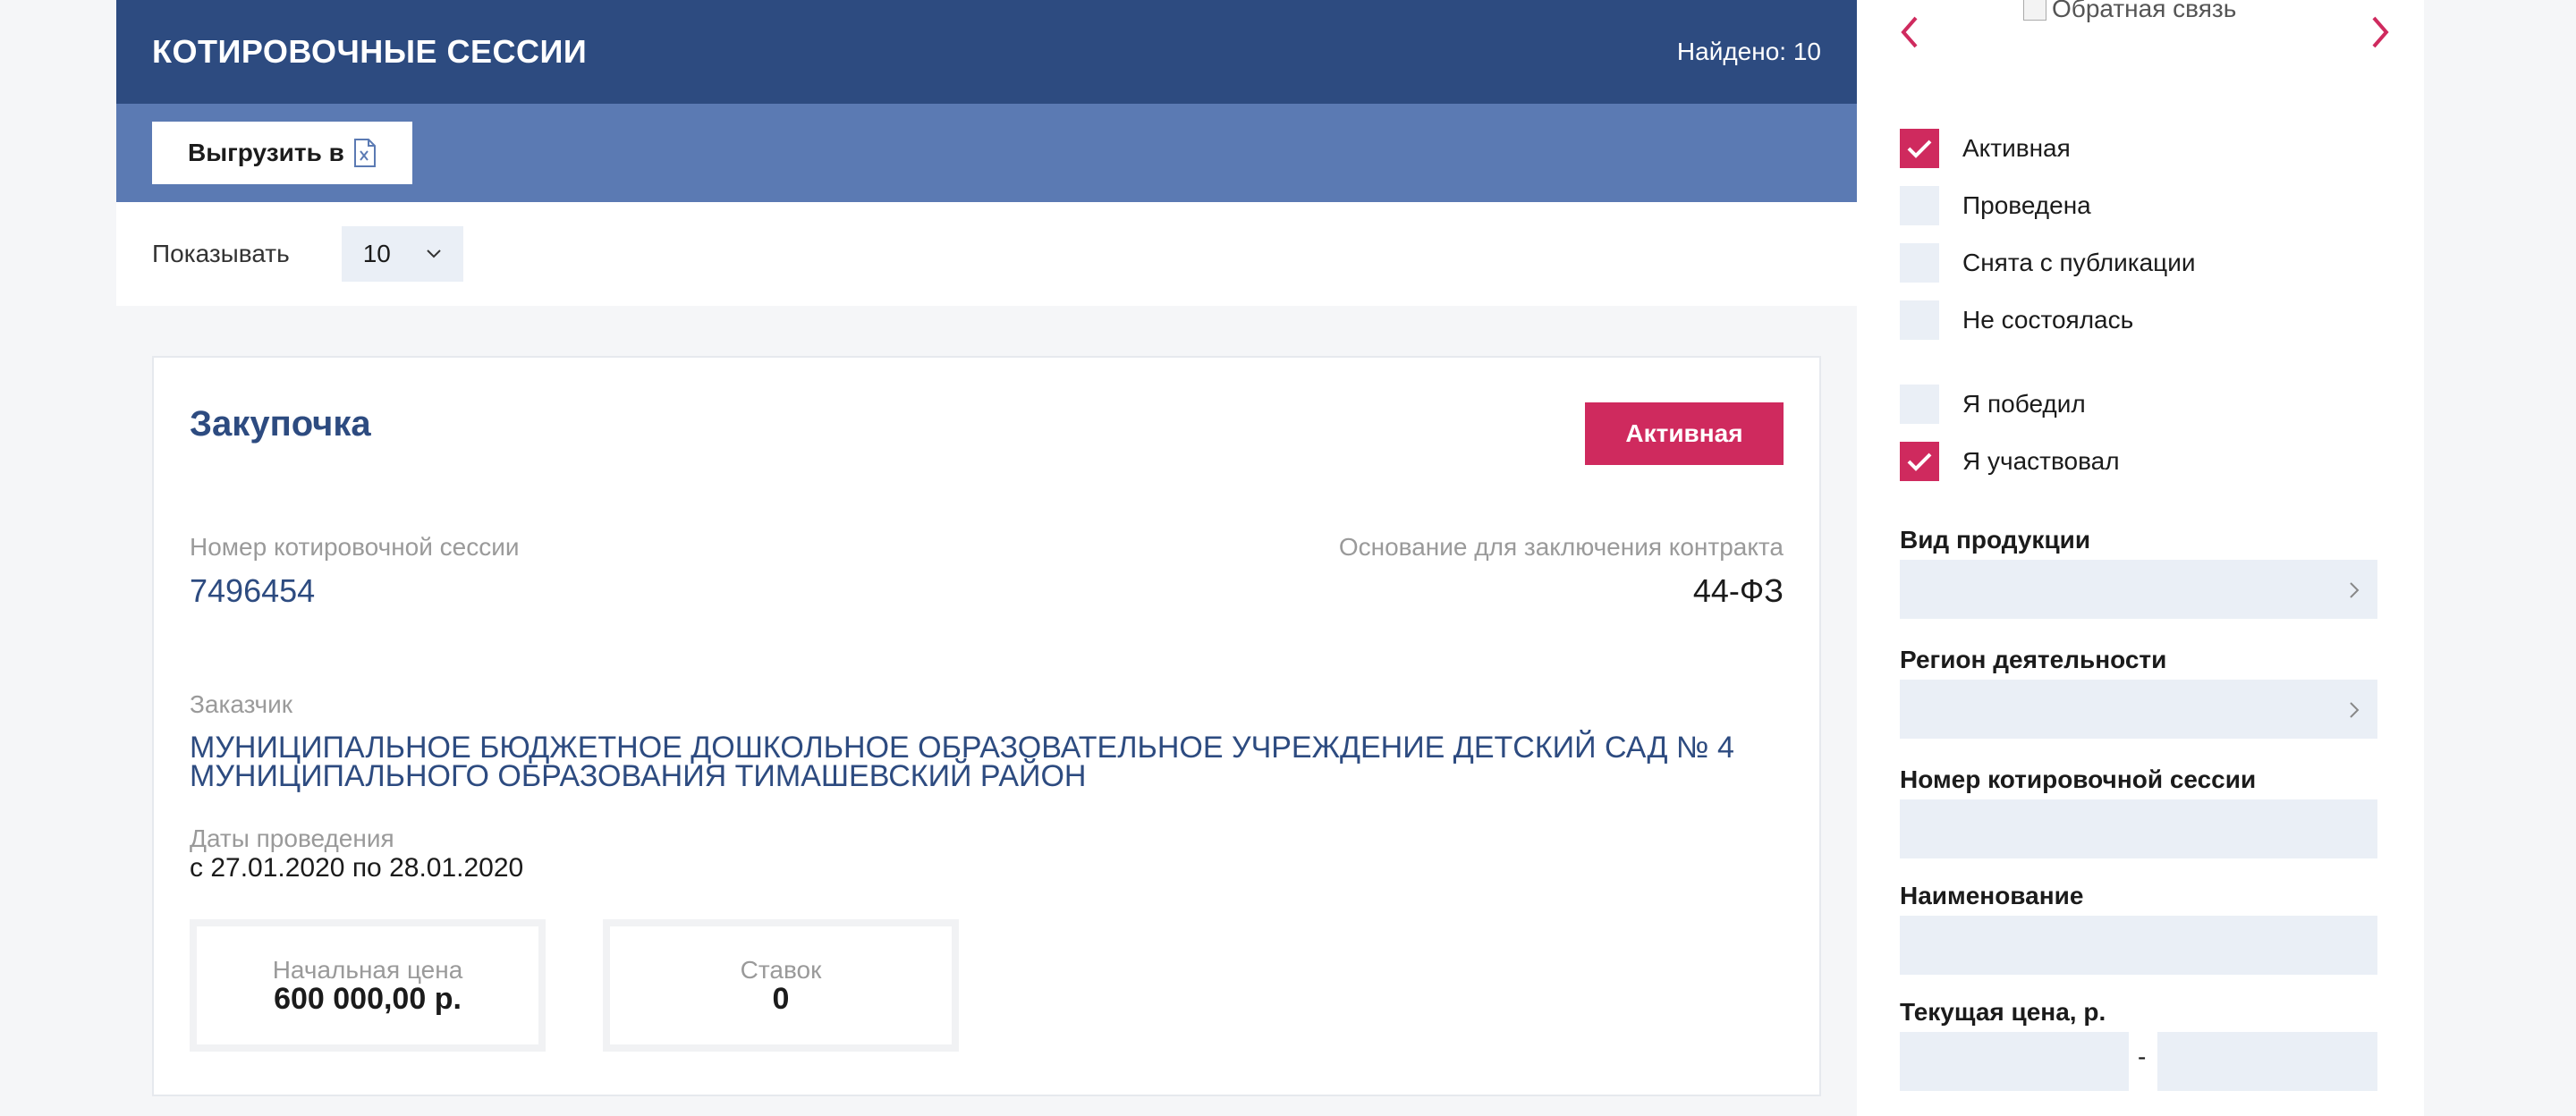 The height and width of the screenshot is (1116, 2576). What do you see at coordinates (368, 999) in the screenshot?
I see `start-price-value: 600 000,00 р.` at bounding box center [368, 999].